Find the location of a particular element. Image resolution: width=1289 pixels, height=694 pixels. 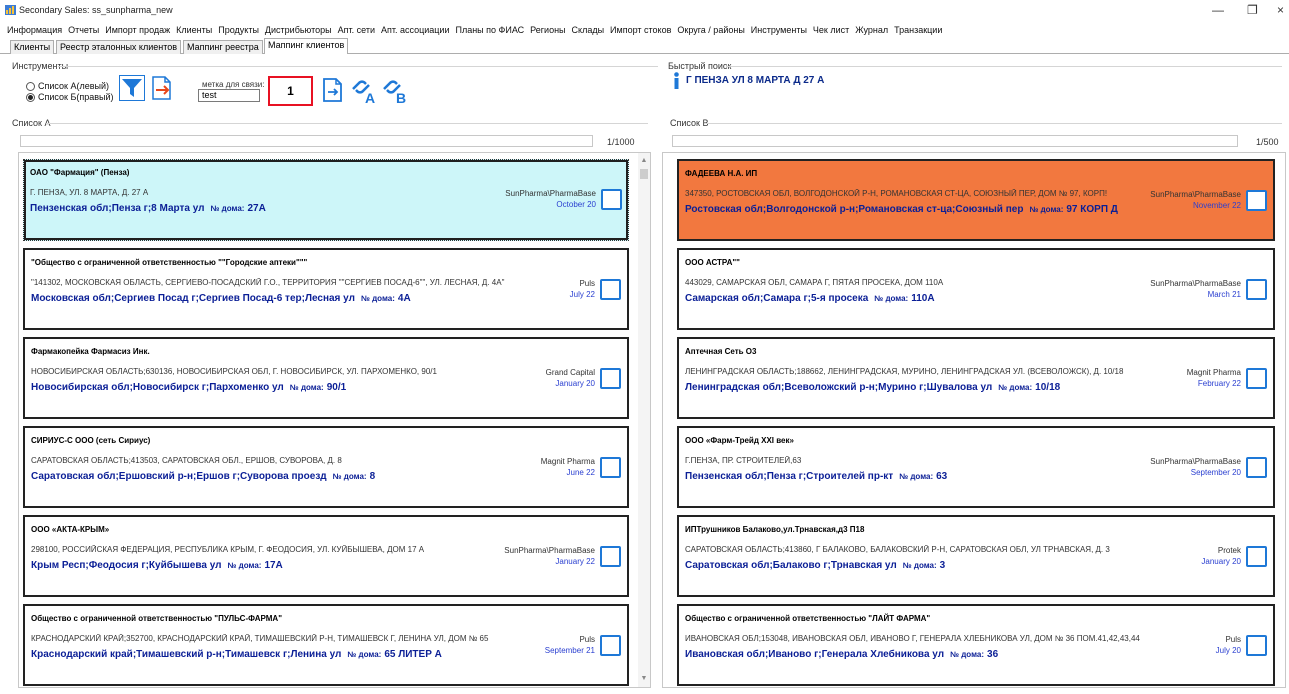

scroll-up-icon: ▲ is located at coordinates (644, 161).